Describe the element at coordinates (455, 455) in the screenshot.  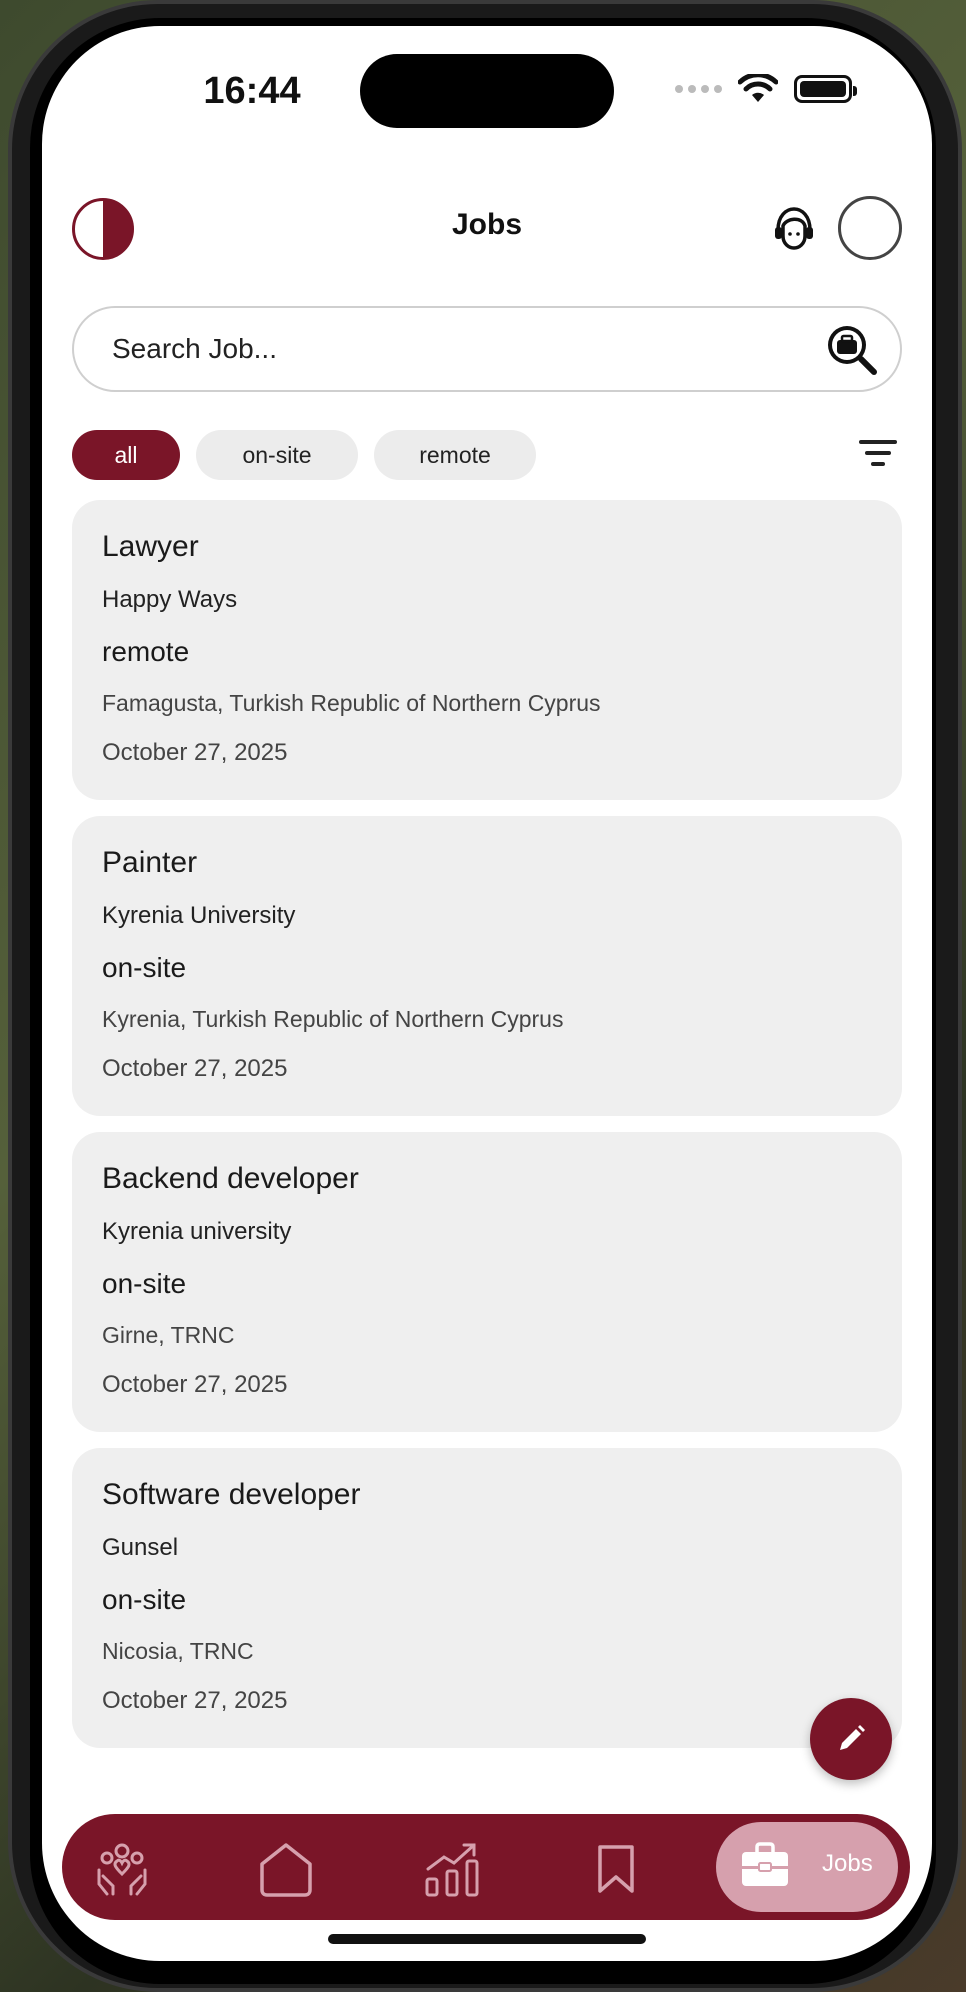
I see `filter-chip-remote: remote` at that location.